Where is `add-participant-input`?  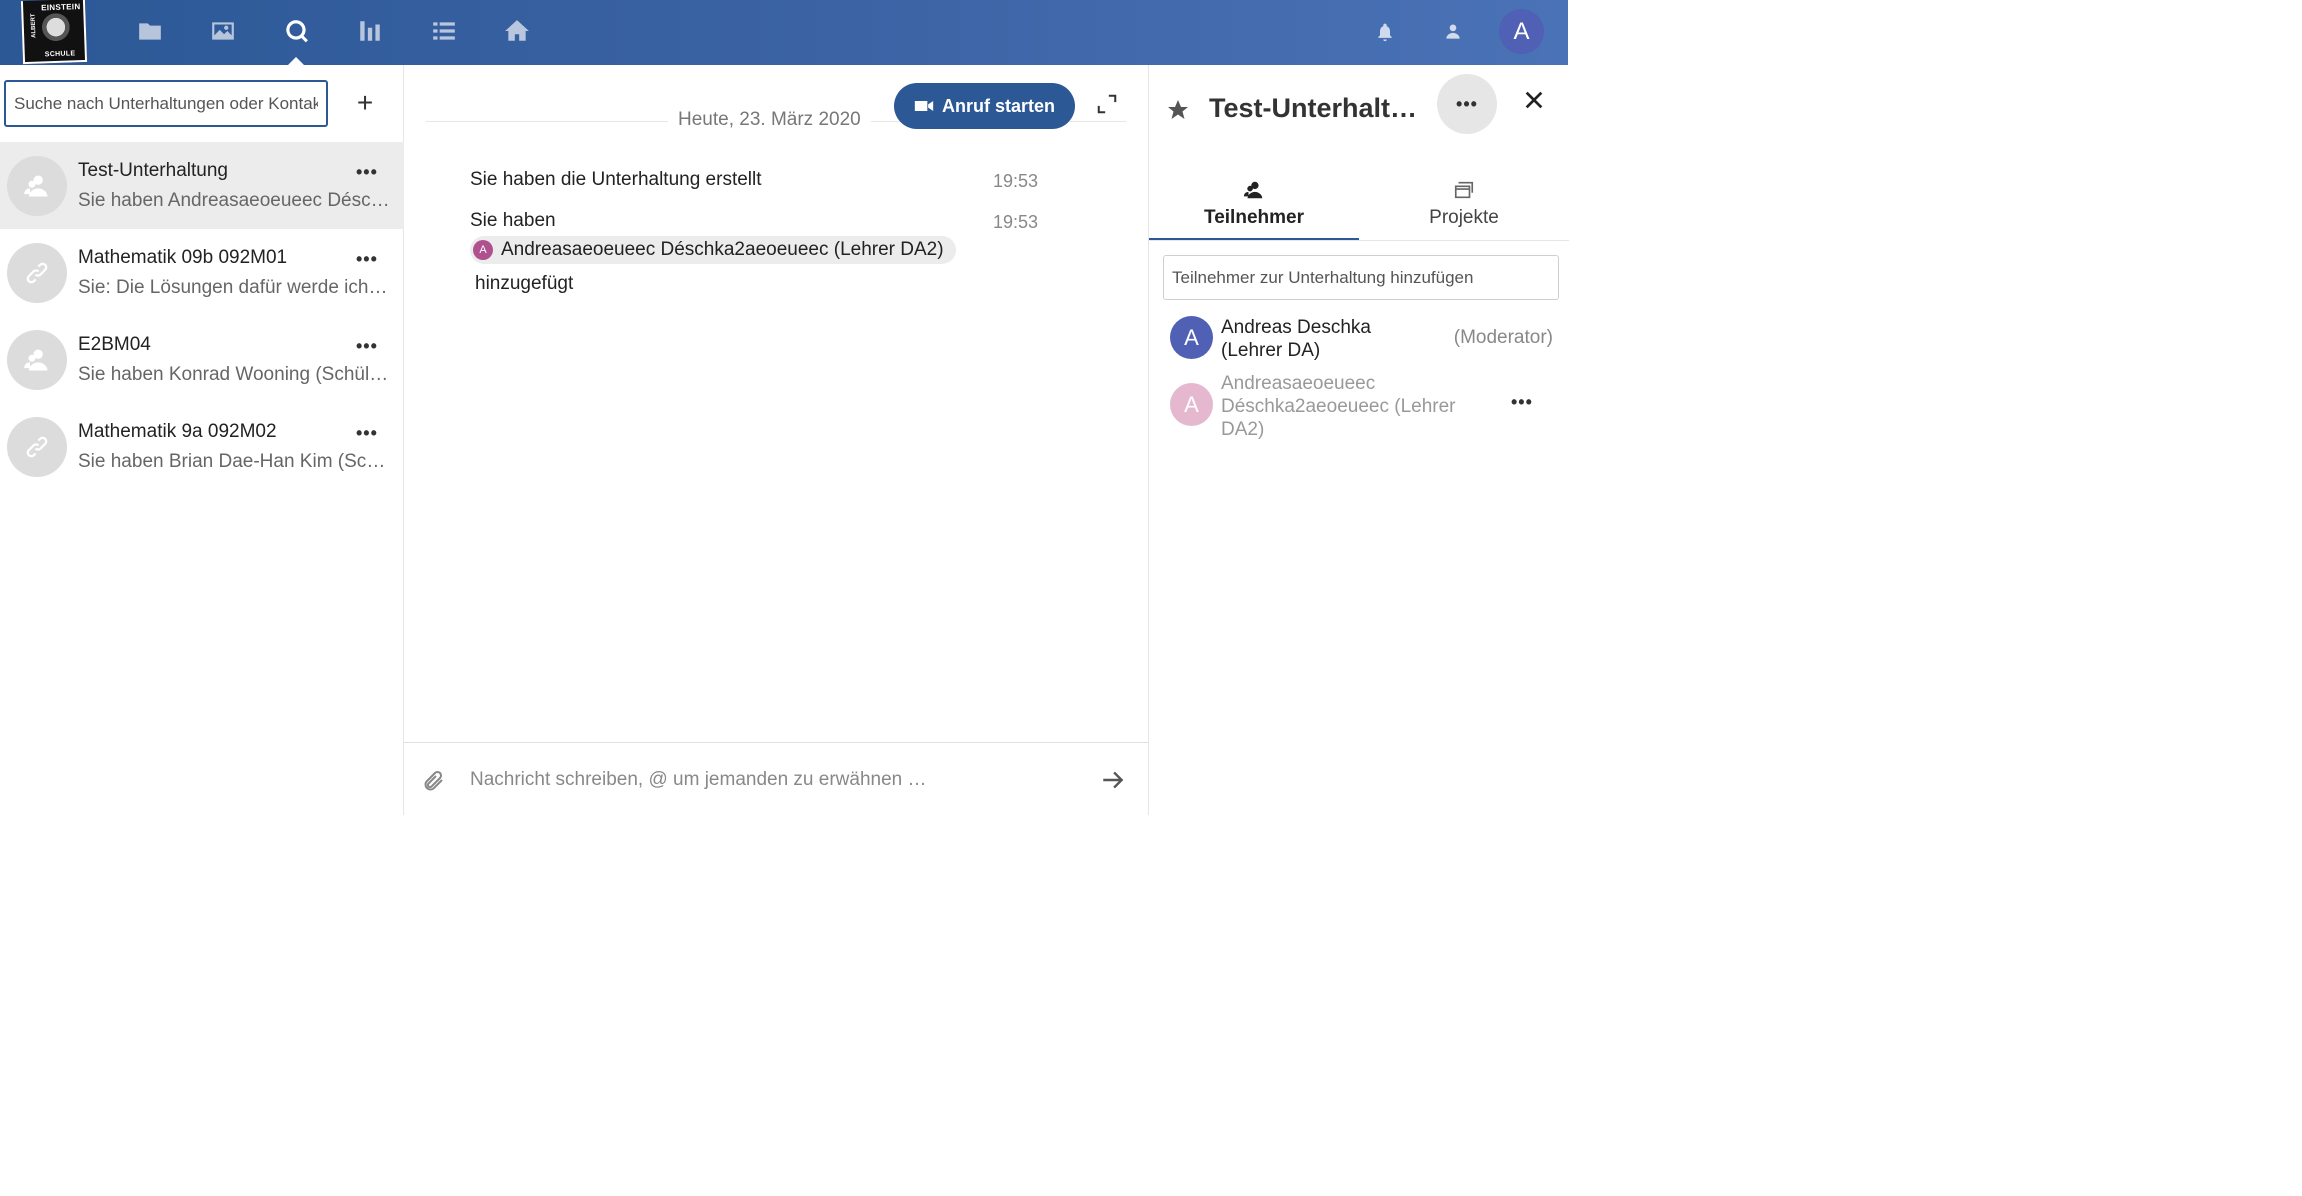 add-participant-input is located at coordinates (1361, 277).